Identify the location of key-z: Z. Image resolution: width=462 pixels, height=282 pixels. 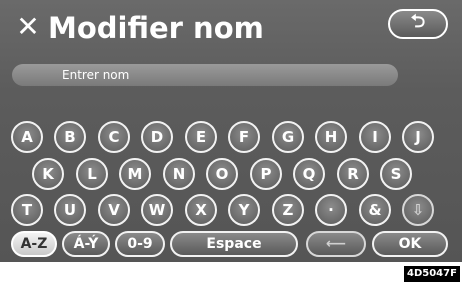
(288, 210).